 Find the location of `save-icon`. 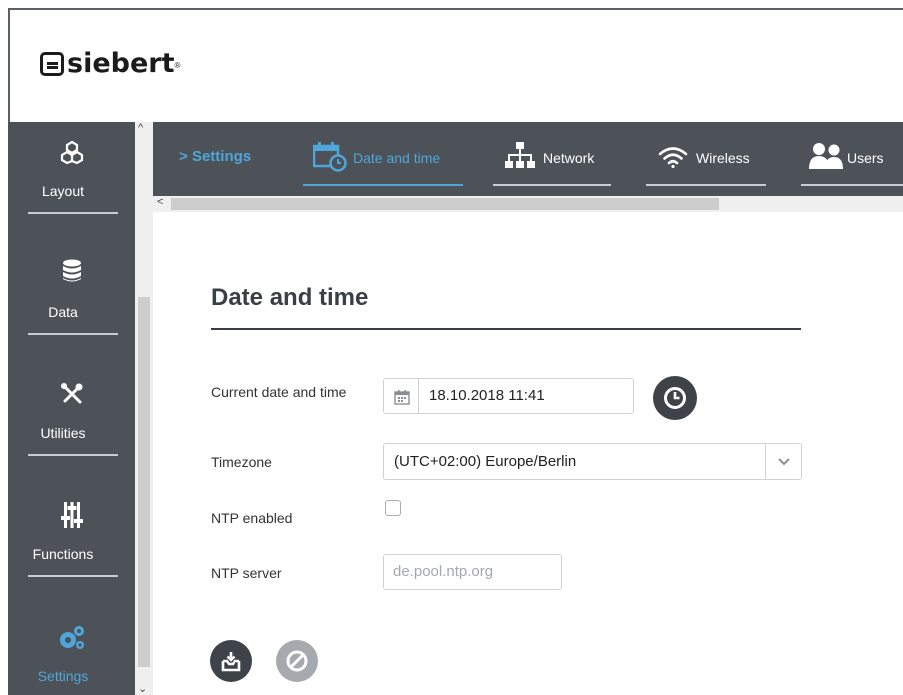

save-icon is located at coordinates (231, 662).